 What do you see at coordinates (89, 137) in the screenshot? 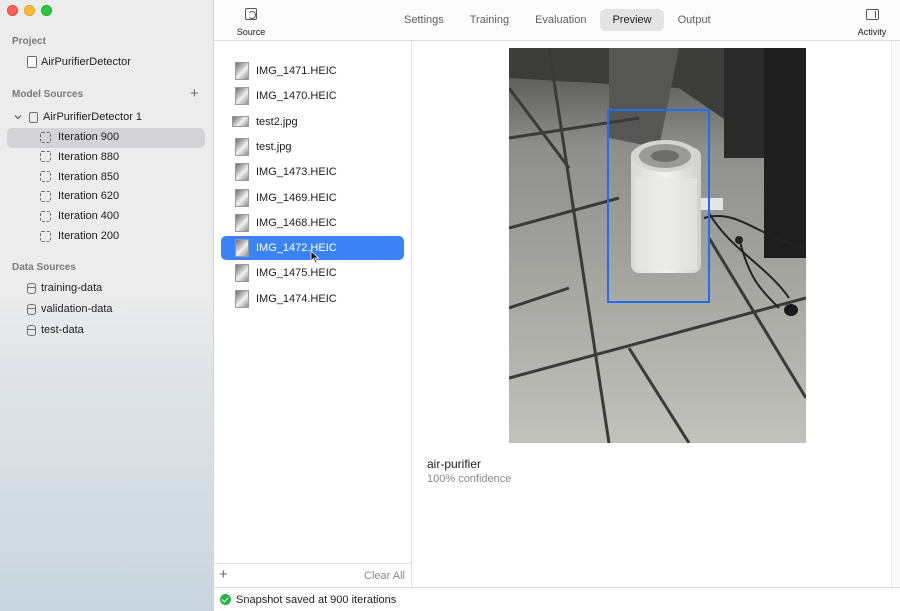
I see `iteration-label: Iteration 900` at bounding box center [89, 137].